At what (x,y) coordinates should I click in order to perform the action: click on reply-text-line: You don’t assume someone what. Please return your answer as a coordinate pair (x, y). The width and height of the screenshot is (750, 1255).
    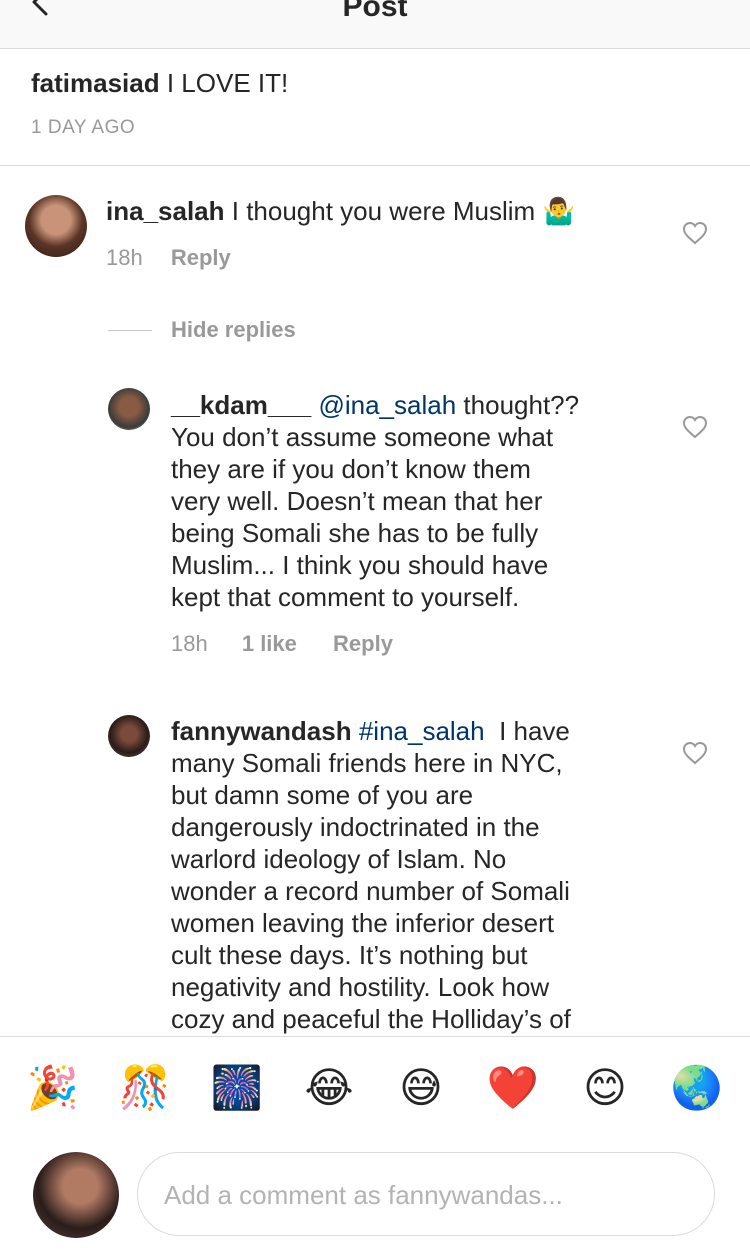
    Looking at the image, I should click on (362, 437).